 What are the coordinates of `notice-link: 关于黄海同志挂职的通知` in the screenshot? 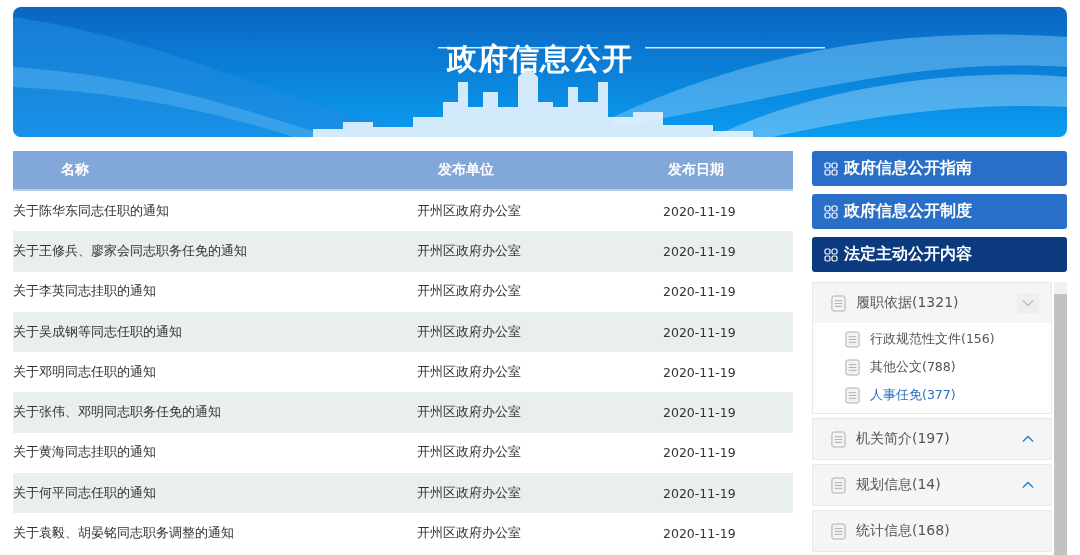 It's located at (208, 453).